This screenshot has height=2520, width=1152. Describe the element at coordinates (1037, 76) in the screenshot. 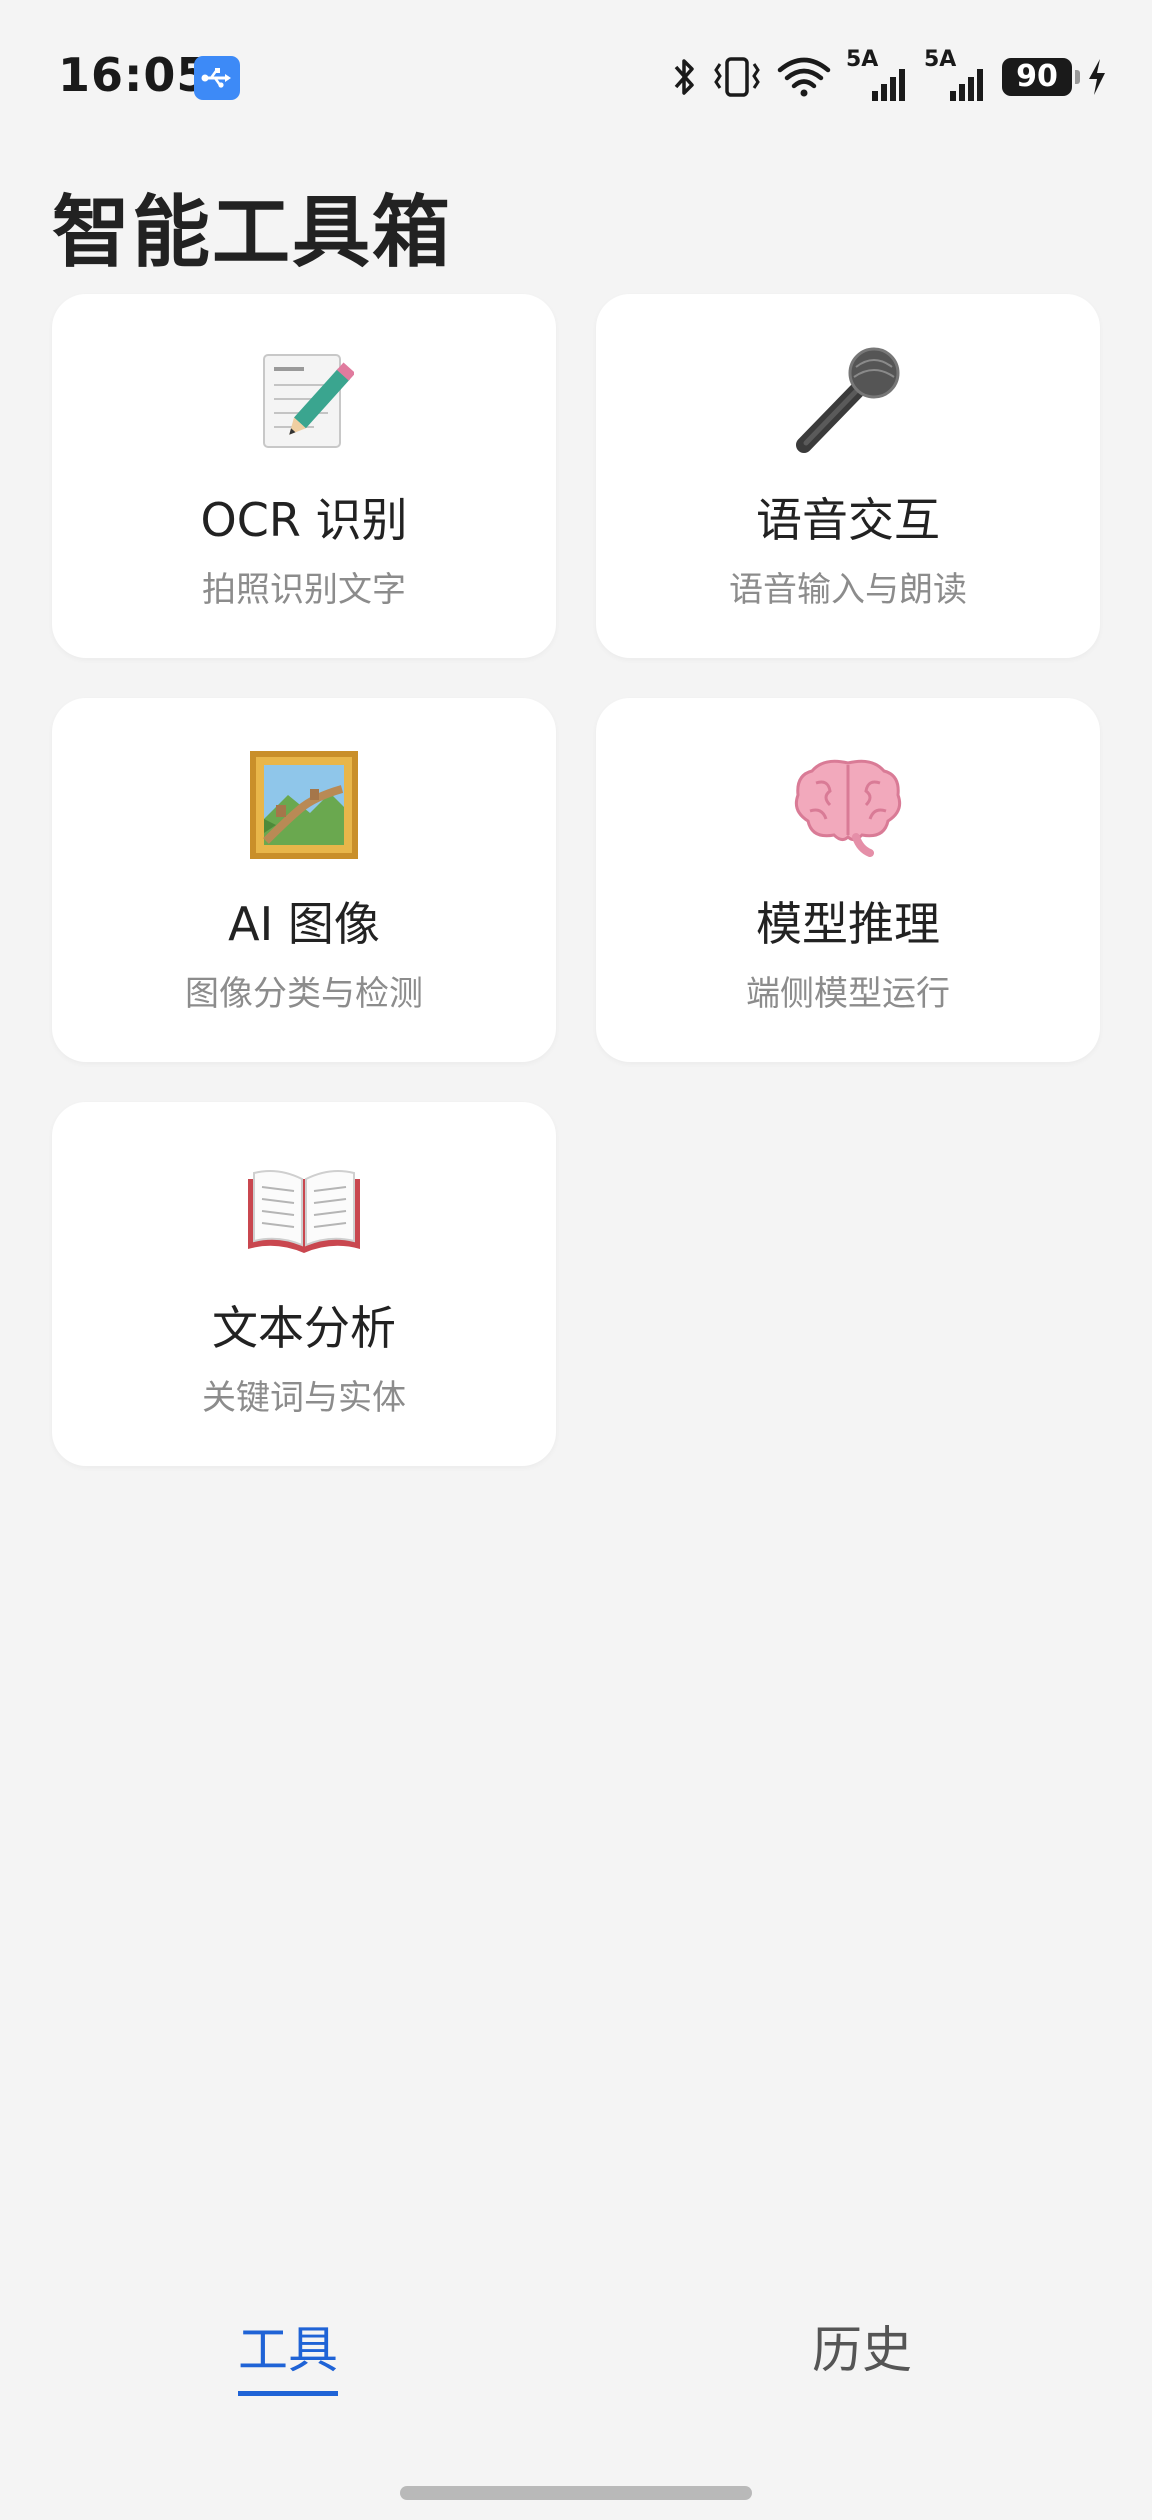

I see `battery-level: 90` at that location.